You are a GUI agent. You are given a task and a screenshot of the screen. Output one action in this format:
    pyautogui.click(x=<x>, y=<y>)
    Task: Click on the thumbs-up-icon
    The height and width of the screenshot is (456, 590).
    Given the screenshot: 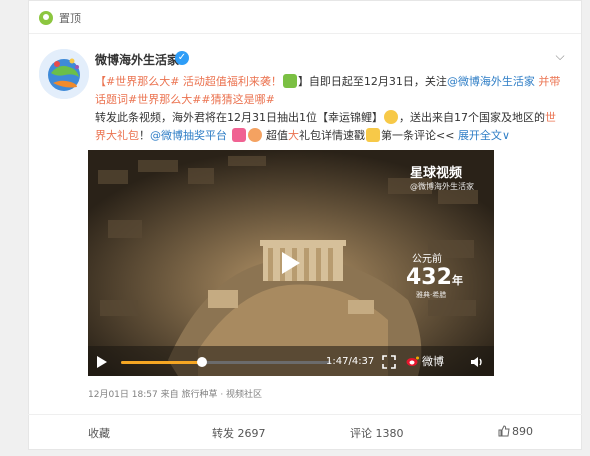 What is the action you would take?
    pyautogui.click(x=504, y=431)
    